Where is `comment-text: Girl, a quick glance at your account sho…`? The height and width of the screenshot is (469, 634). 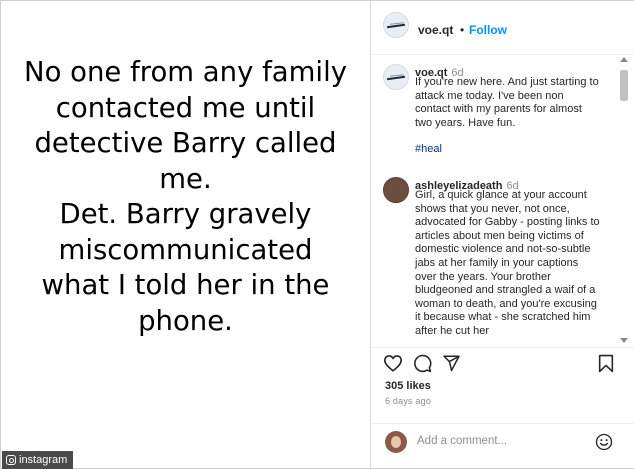
comment-text: Girl, a quick glance at your account sho… is located at coordinates (507, 263).